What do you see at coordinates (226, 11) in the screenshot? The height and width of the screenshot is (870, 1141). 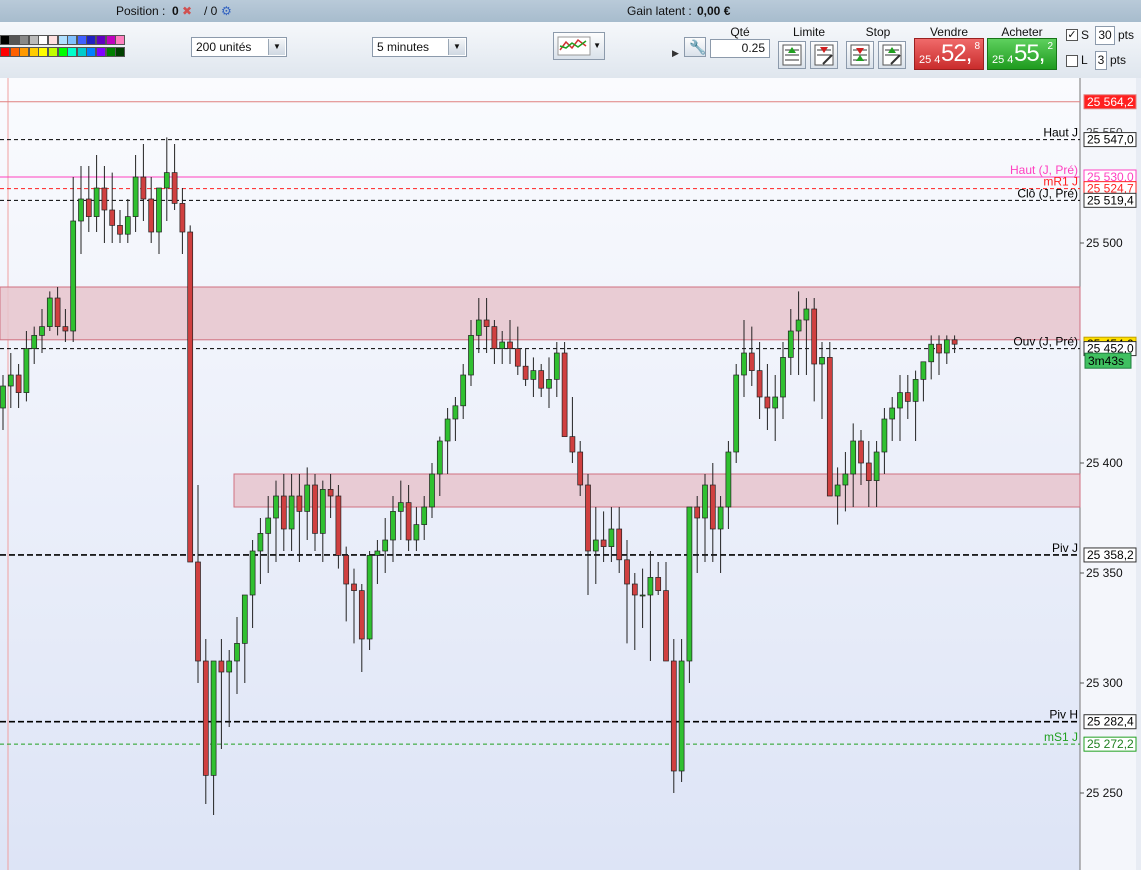 I see `settings-icon: ⚙` at bounding box center [226, 11].